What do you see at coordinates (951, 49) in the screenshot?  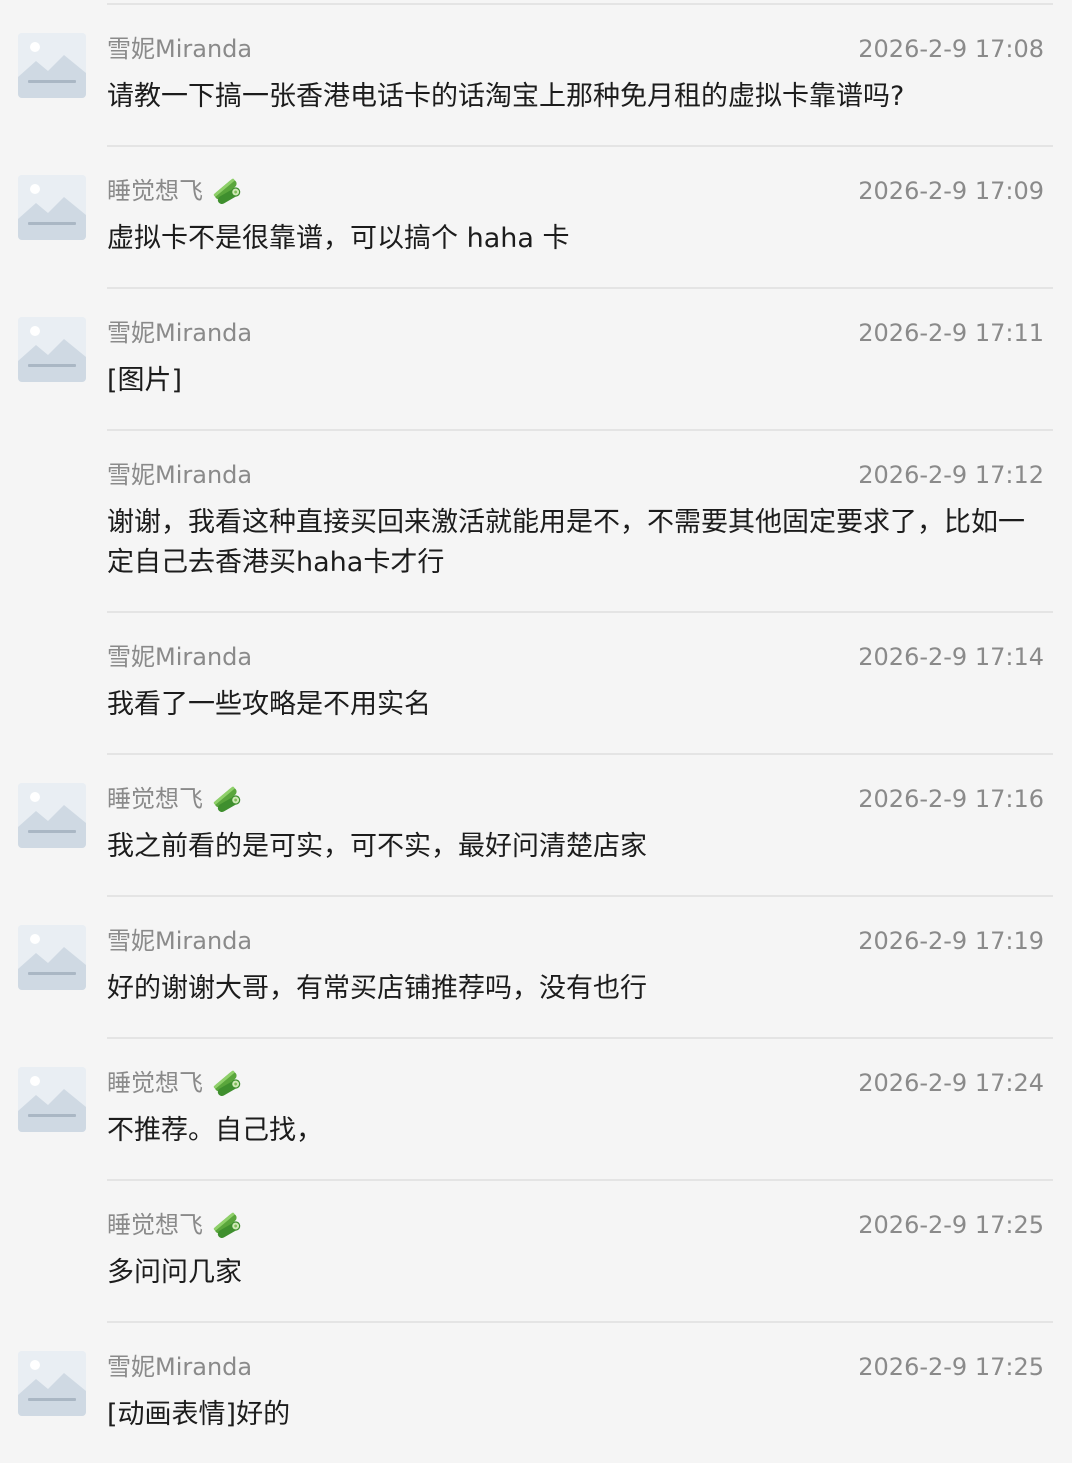 I see `message-time: 2026-2-9 17:08` at bounding box center [951, 49].